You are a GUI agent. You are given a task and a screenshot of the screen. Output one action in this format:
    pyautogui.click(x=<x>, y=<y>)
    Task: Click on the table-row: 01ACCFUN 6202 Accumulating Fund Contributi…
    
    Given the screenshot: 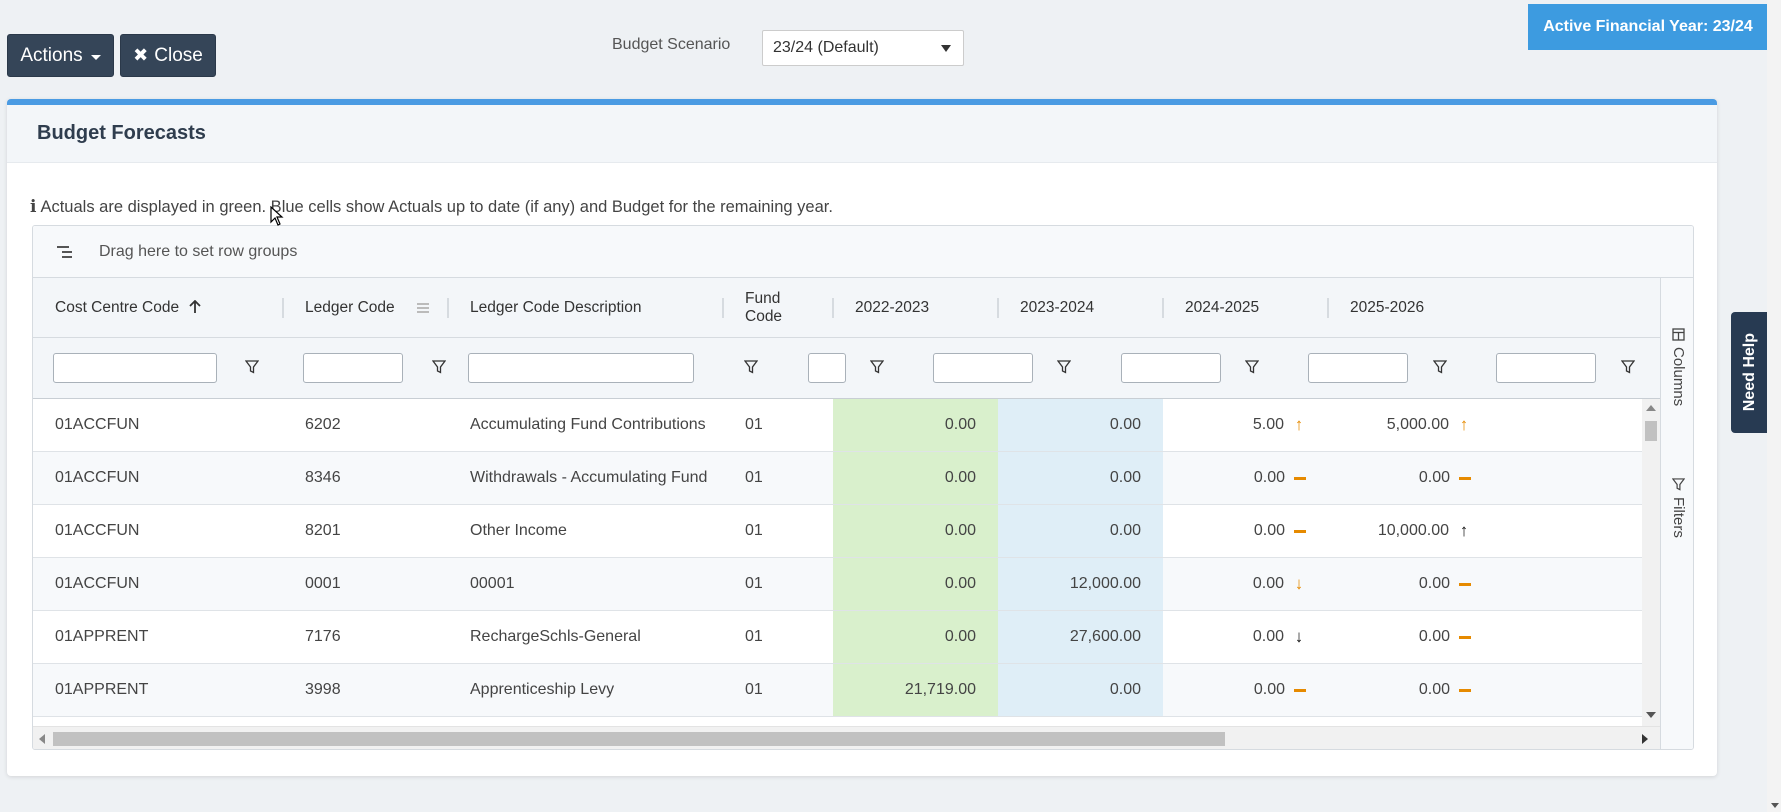 What is the action you would take?
    pyautogui.click(x=846, y=425)
    